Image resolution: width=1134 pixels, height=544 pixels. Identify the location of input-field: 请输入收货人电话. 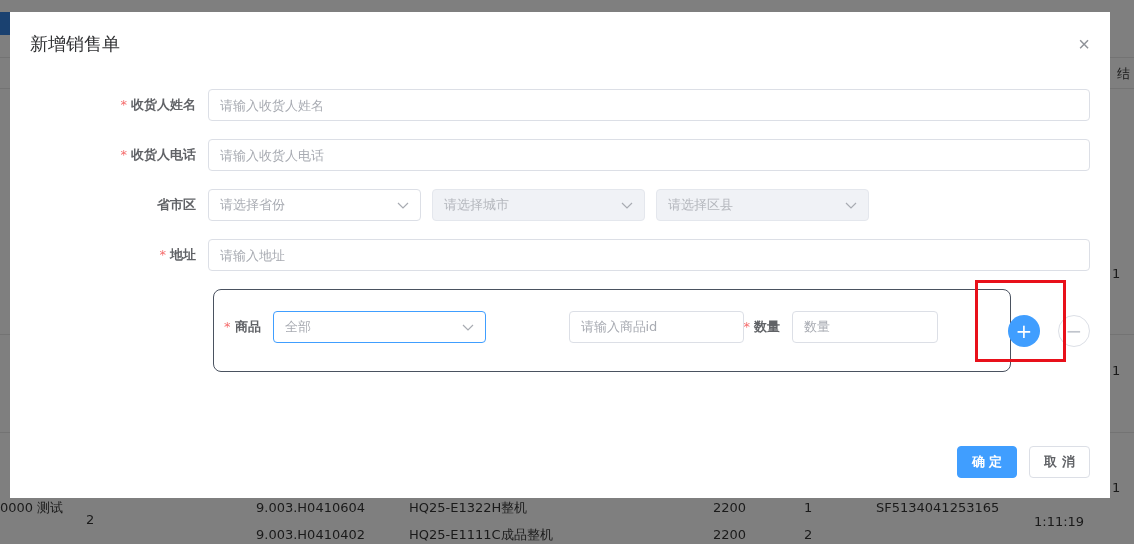
(649, 155).